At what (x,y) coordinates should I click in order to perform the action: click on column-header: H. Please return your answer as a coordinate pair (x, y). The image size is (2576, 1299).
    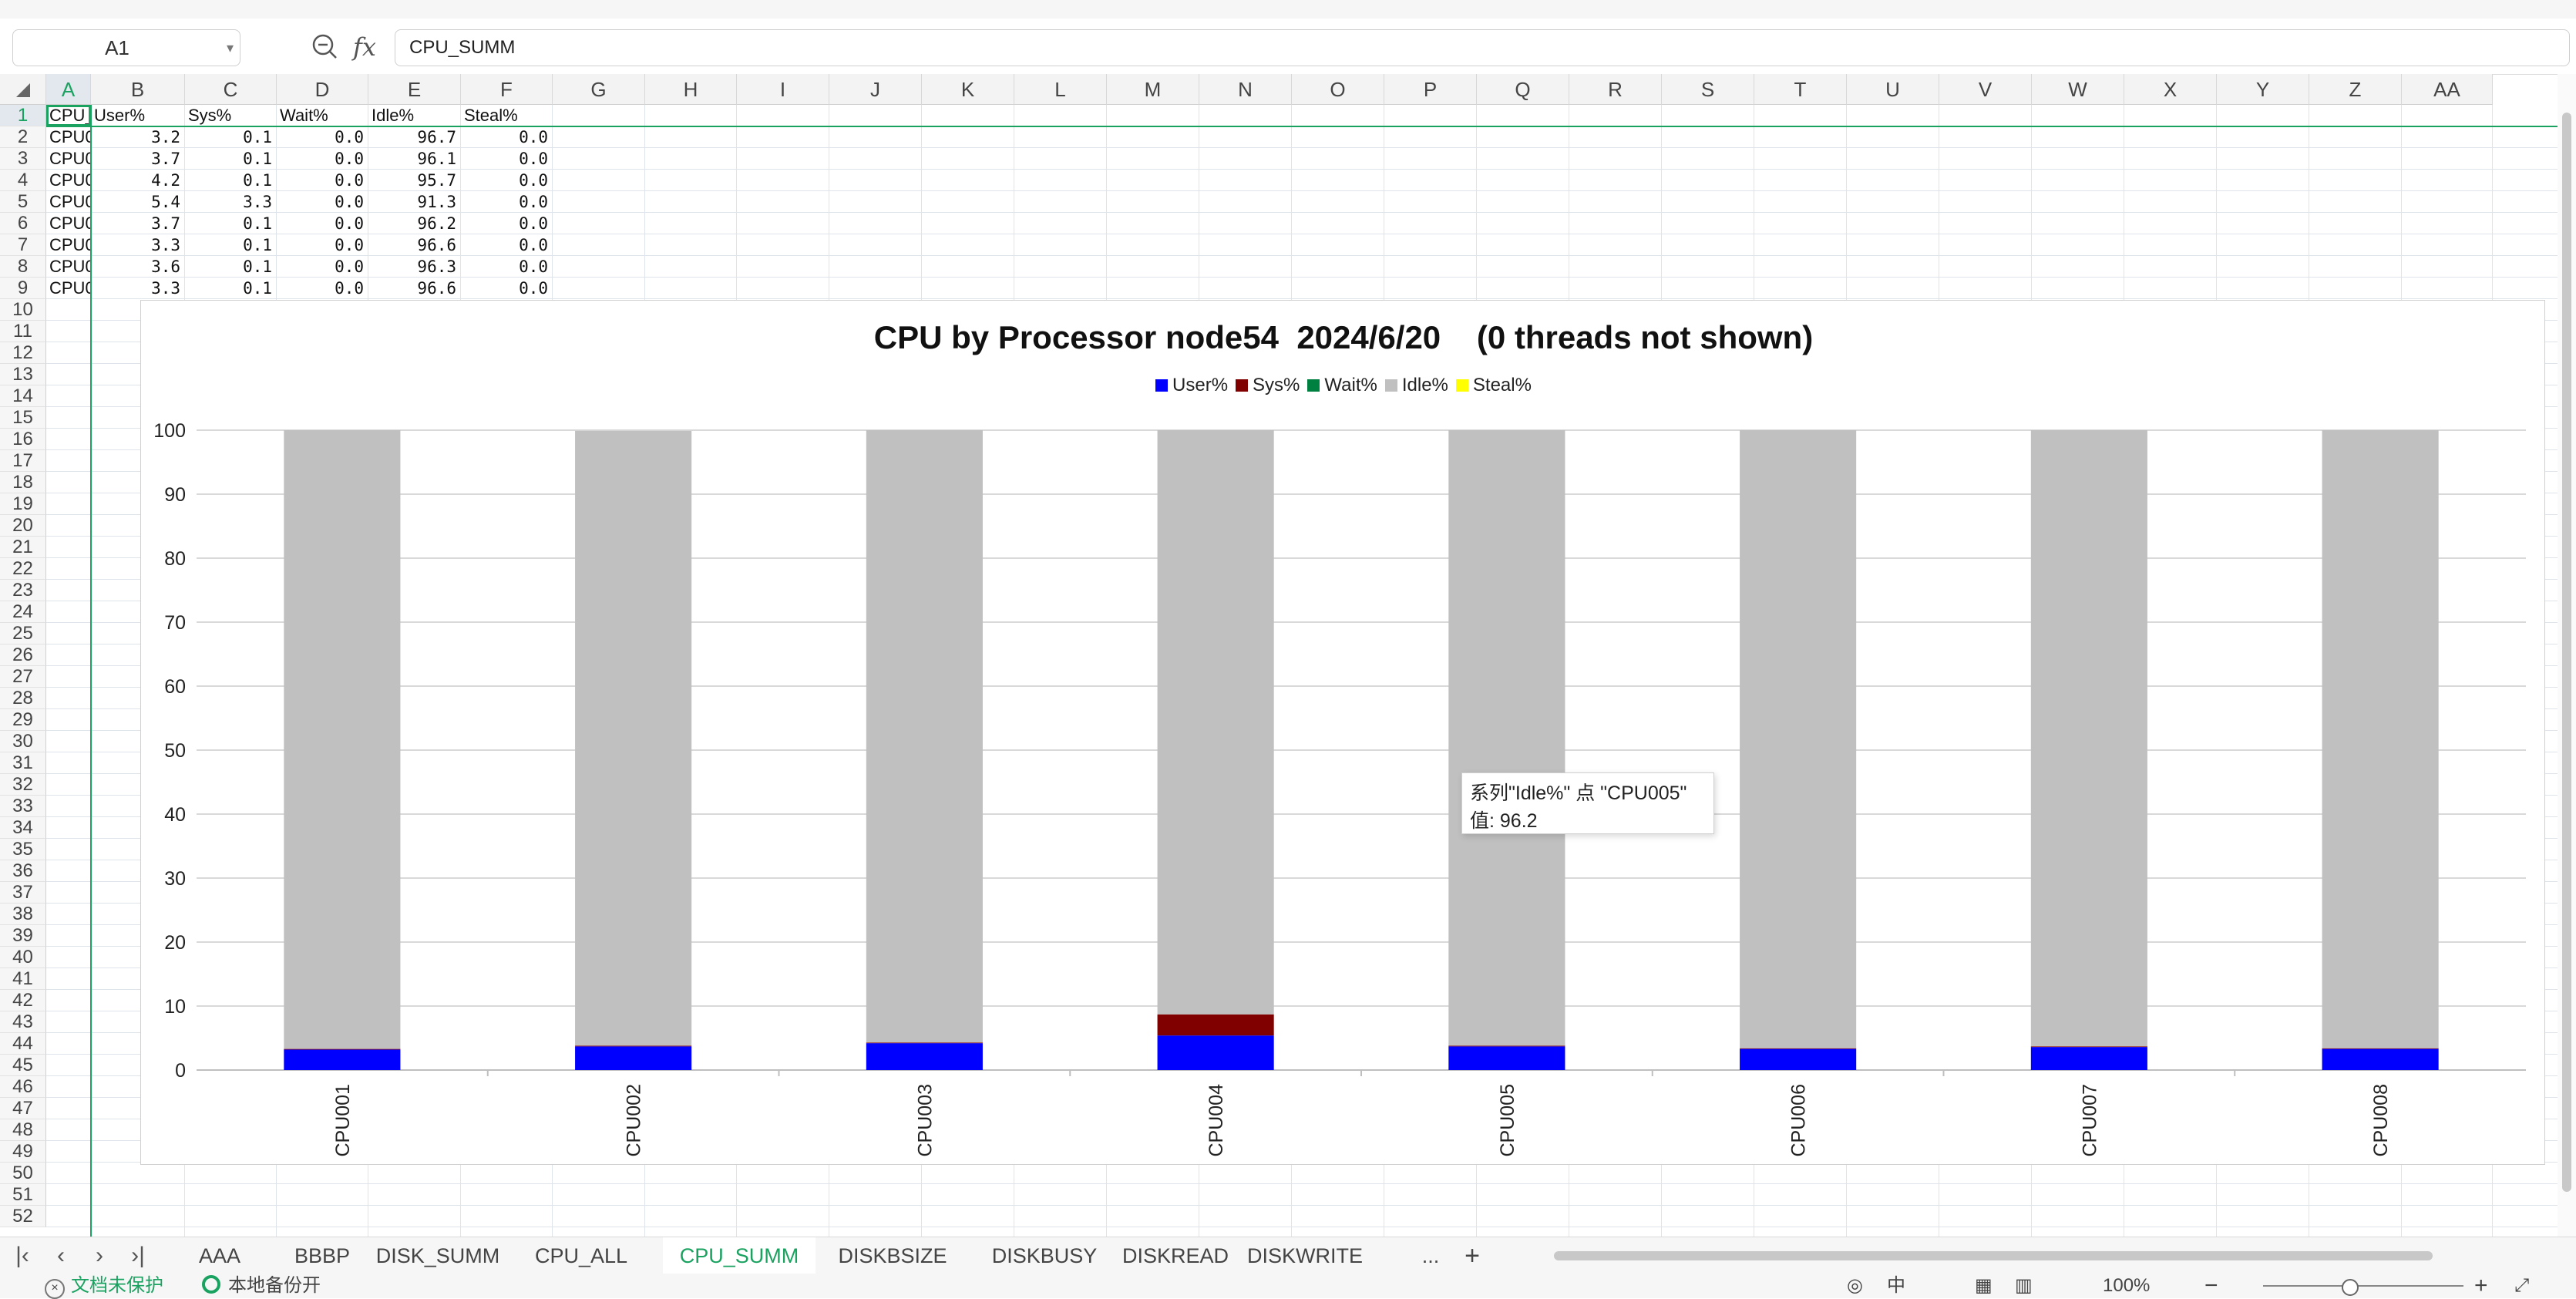
    Looking at the image, I should click on (691, 89).